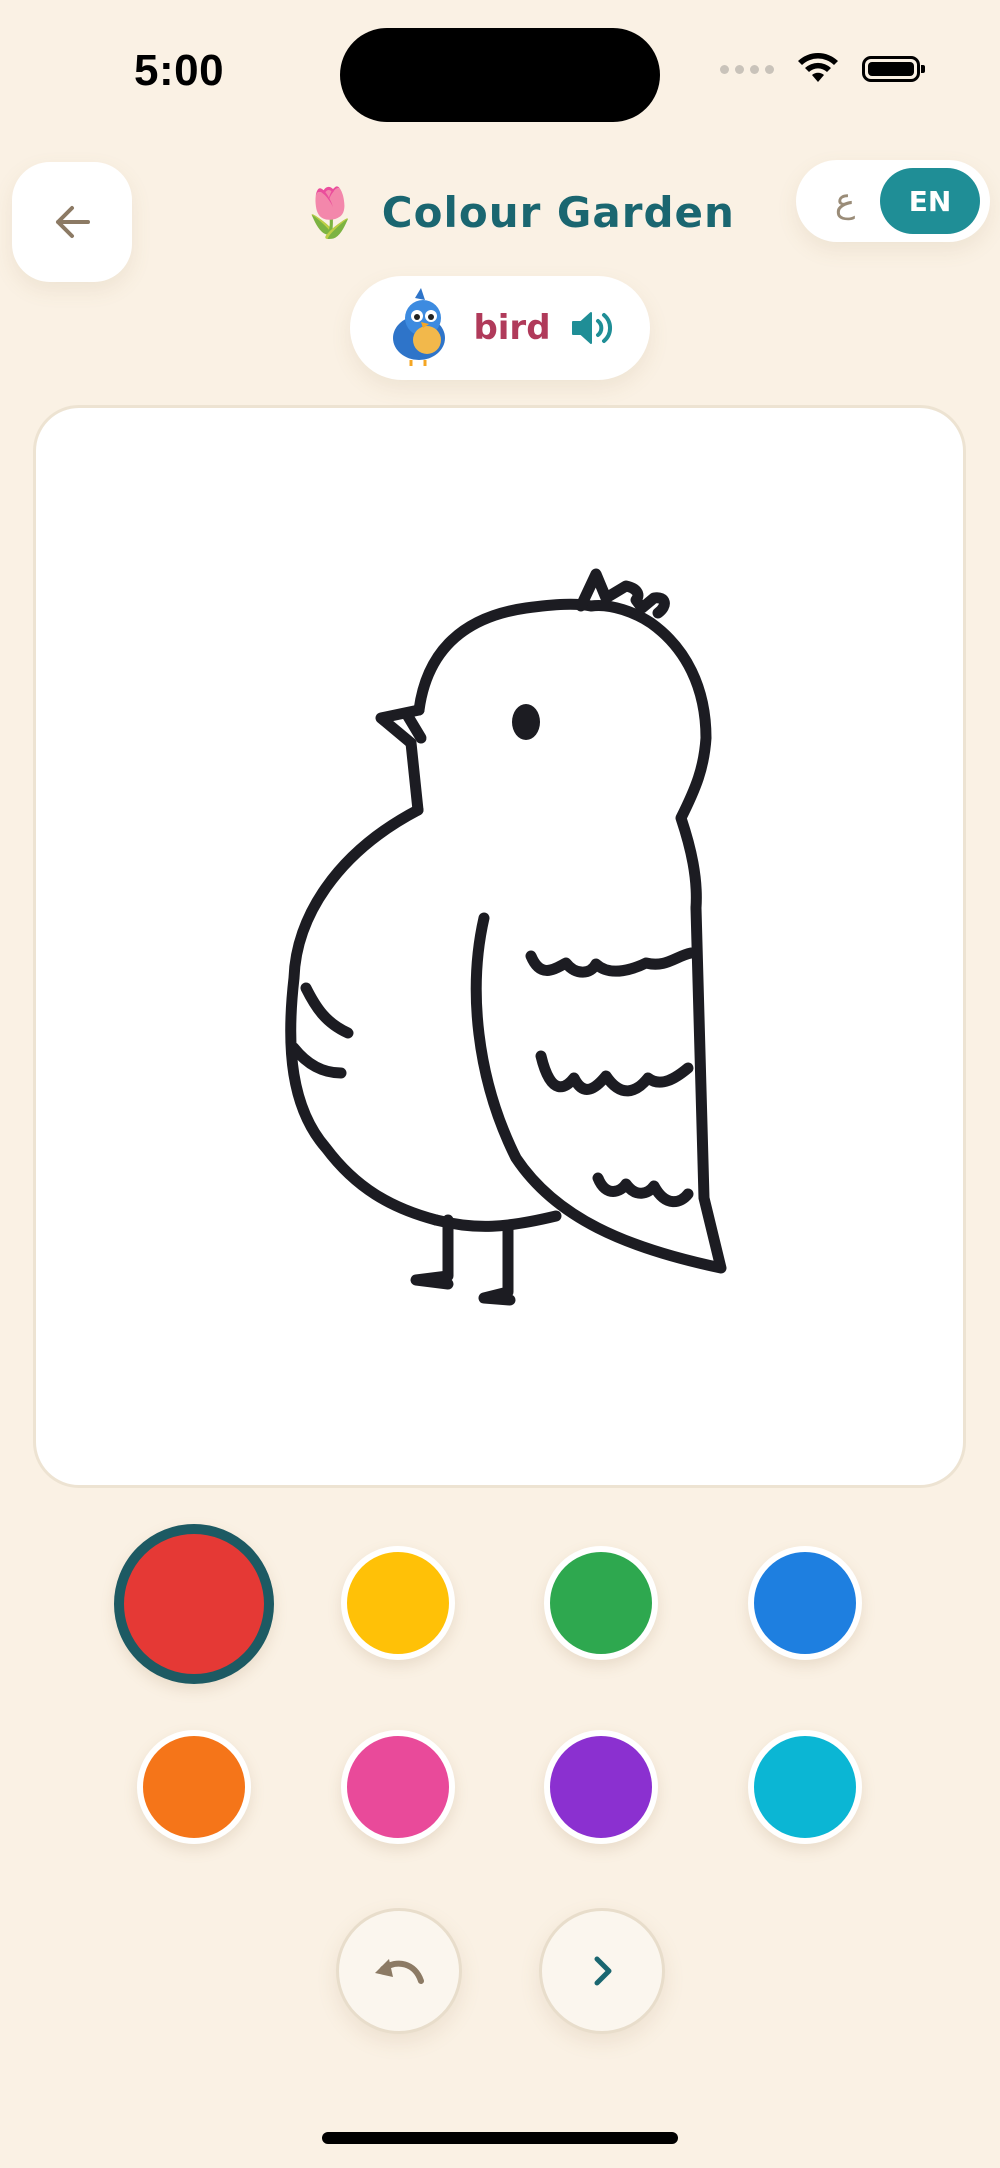 The width and height of the screenshot is (1000, 2168). What do you see at coordinates (558, 212) in the screenshot?
I see `page-title: Colour Garden` at bounding box center [558, 212].